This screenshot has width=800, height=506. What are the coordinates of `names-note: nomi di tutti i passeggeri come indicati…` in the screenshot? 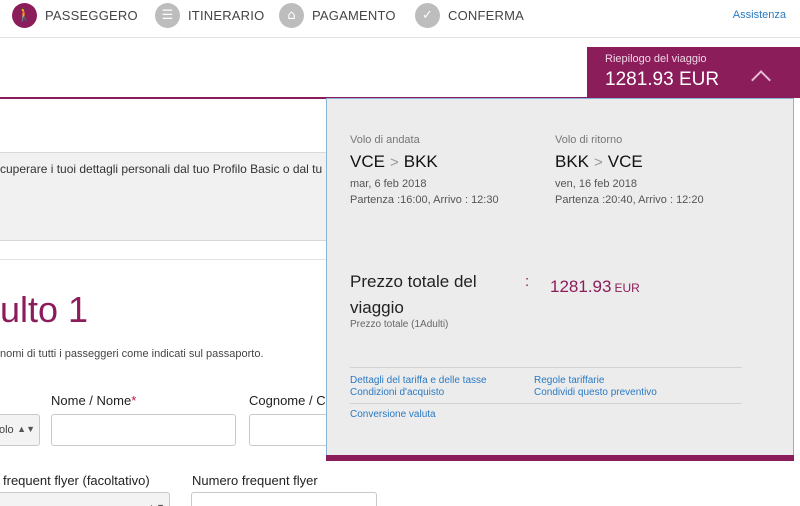 It's located at (132, 354).